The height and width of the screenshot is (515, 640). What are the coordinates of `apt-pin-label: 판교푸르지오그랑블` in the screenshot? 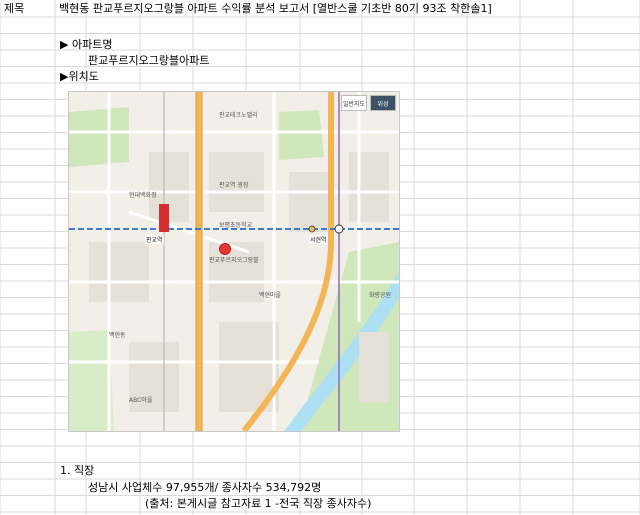 It's located at (234, 260).